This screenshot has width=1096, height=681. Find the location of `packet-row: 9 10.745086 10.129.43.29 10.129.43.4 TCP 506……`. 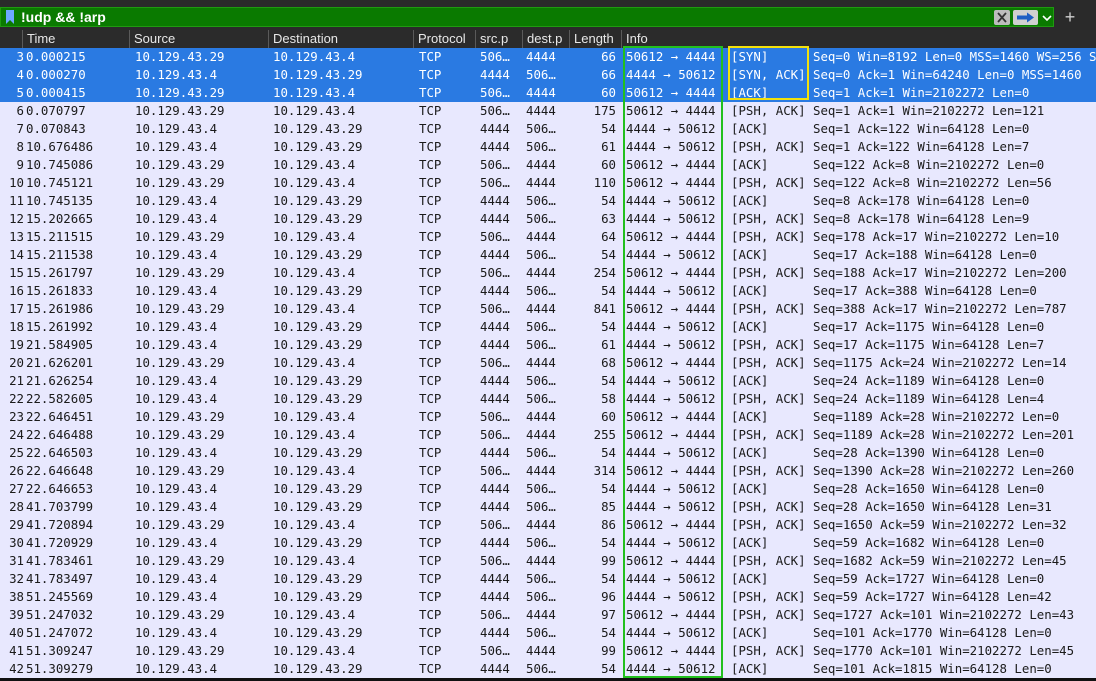

packet-row: 9 10.745086 10.129.43.29 10.129.43.4 TCP 506…… is located at coordinates (548, 165).